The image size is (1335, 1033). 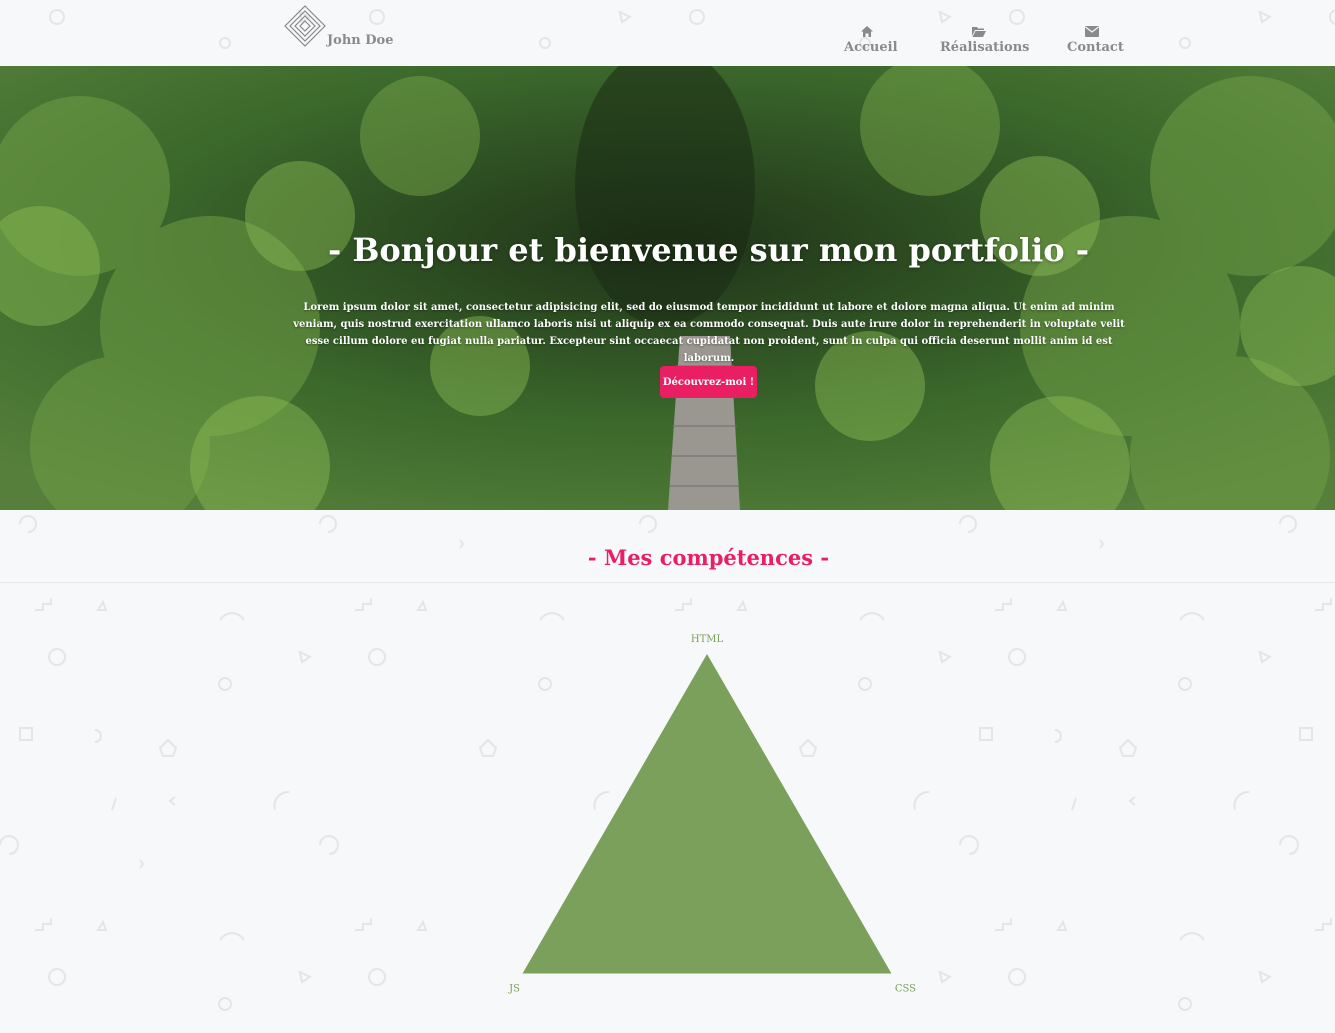 I want to click on nav-label: Accueil, so click(x=871, y=47).